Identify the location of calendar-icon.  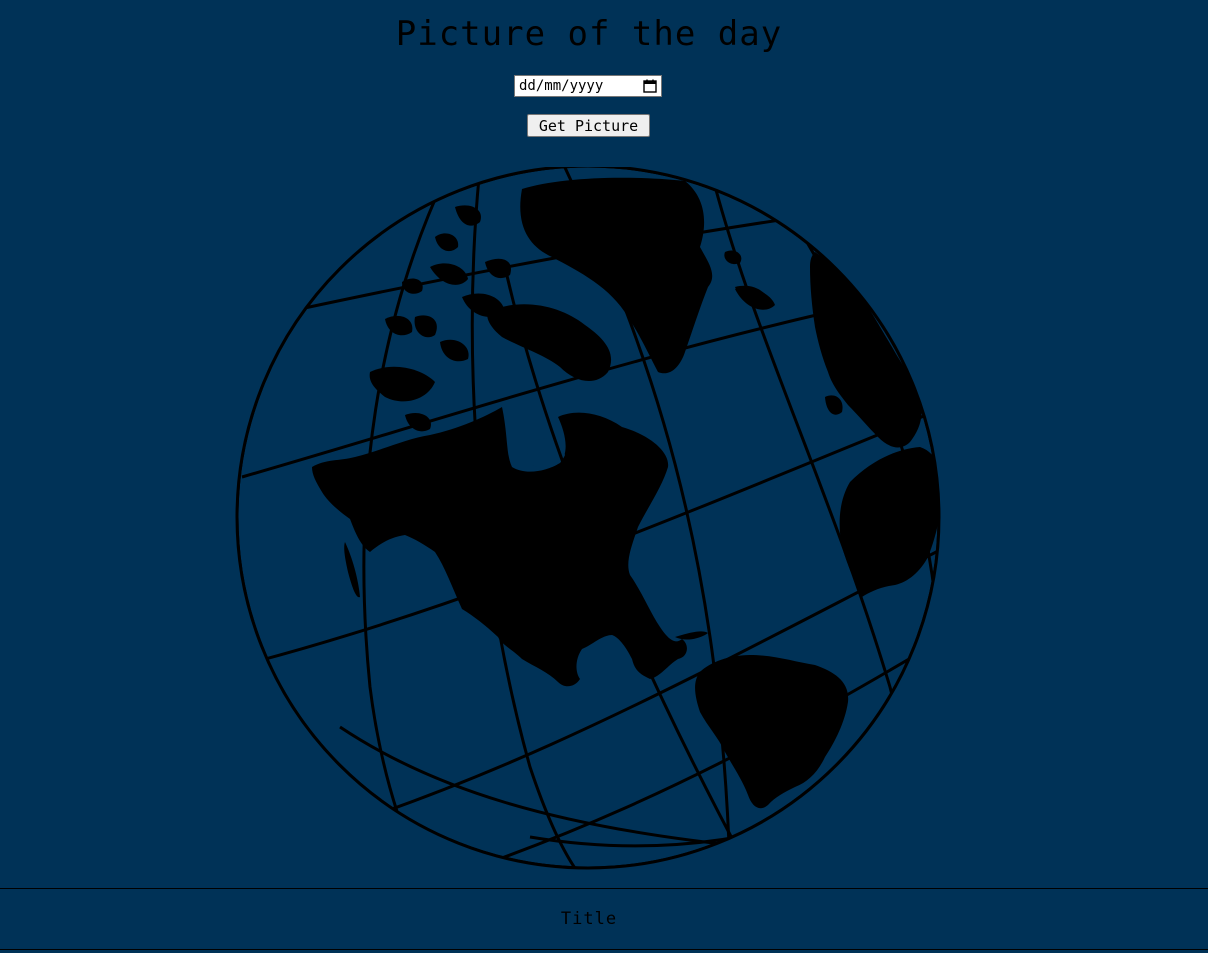
(650, 86).